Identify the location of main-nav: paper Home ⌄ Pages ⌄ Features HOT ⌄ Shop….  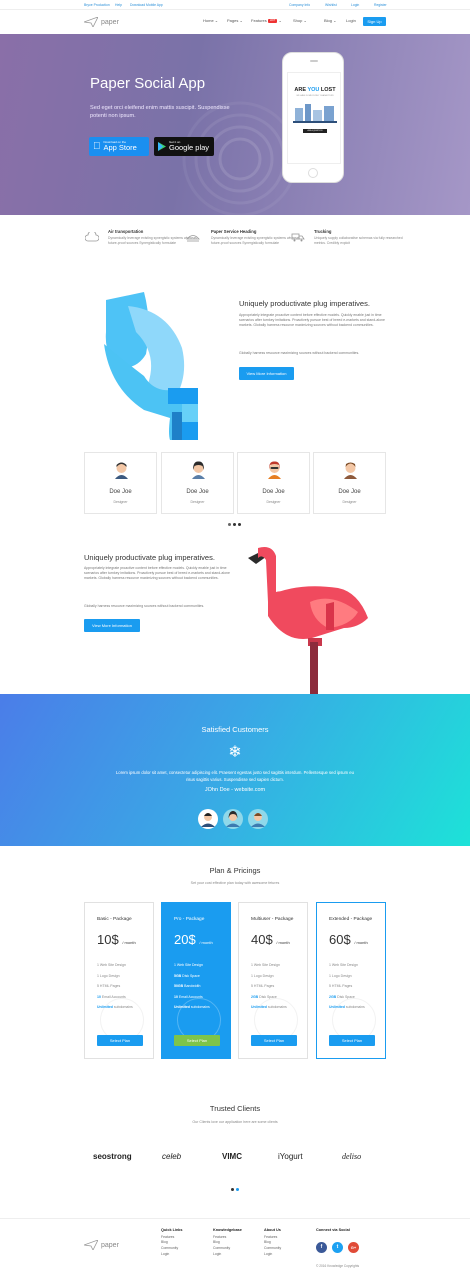
(235, 22).